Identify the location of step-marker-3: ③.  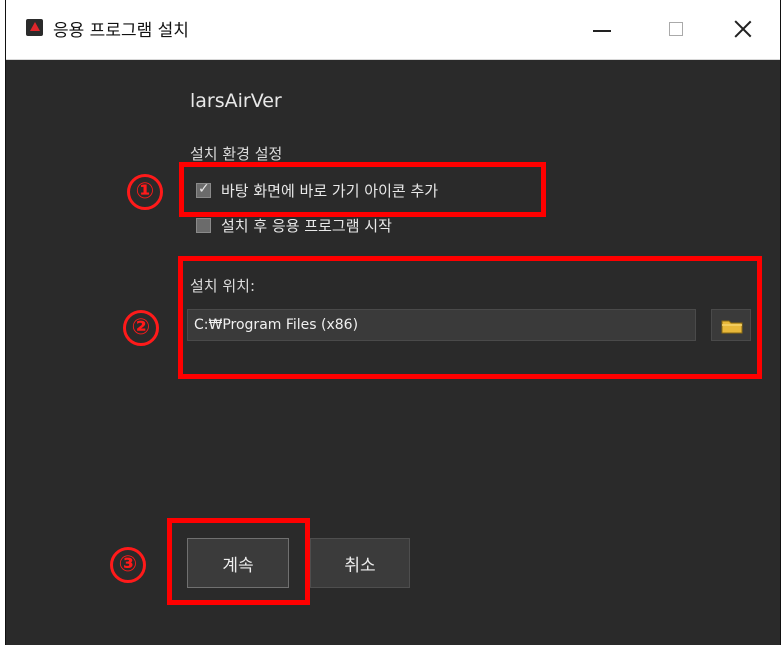
(128, 565).